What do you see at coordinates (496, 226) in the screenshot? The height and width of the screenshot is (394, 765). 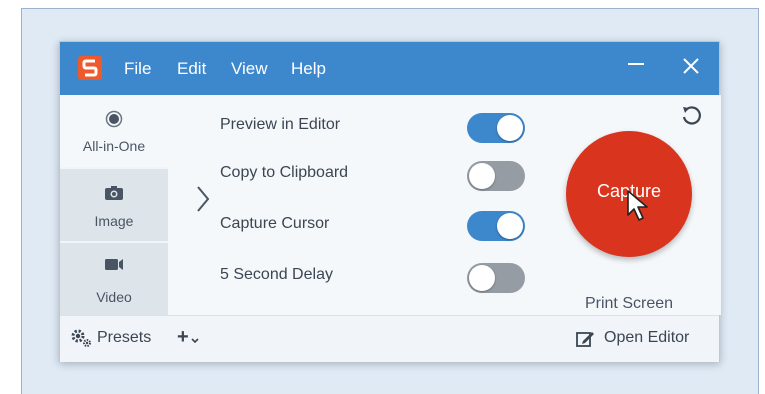 I see `toggle-capture-cursor` at bounding box center [496, 226].